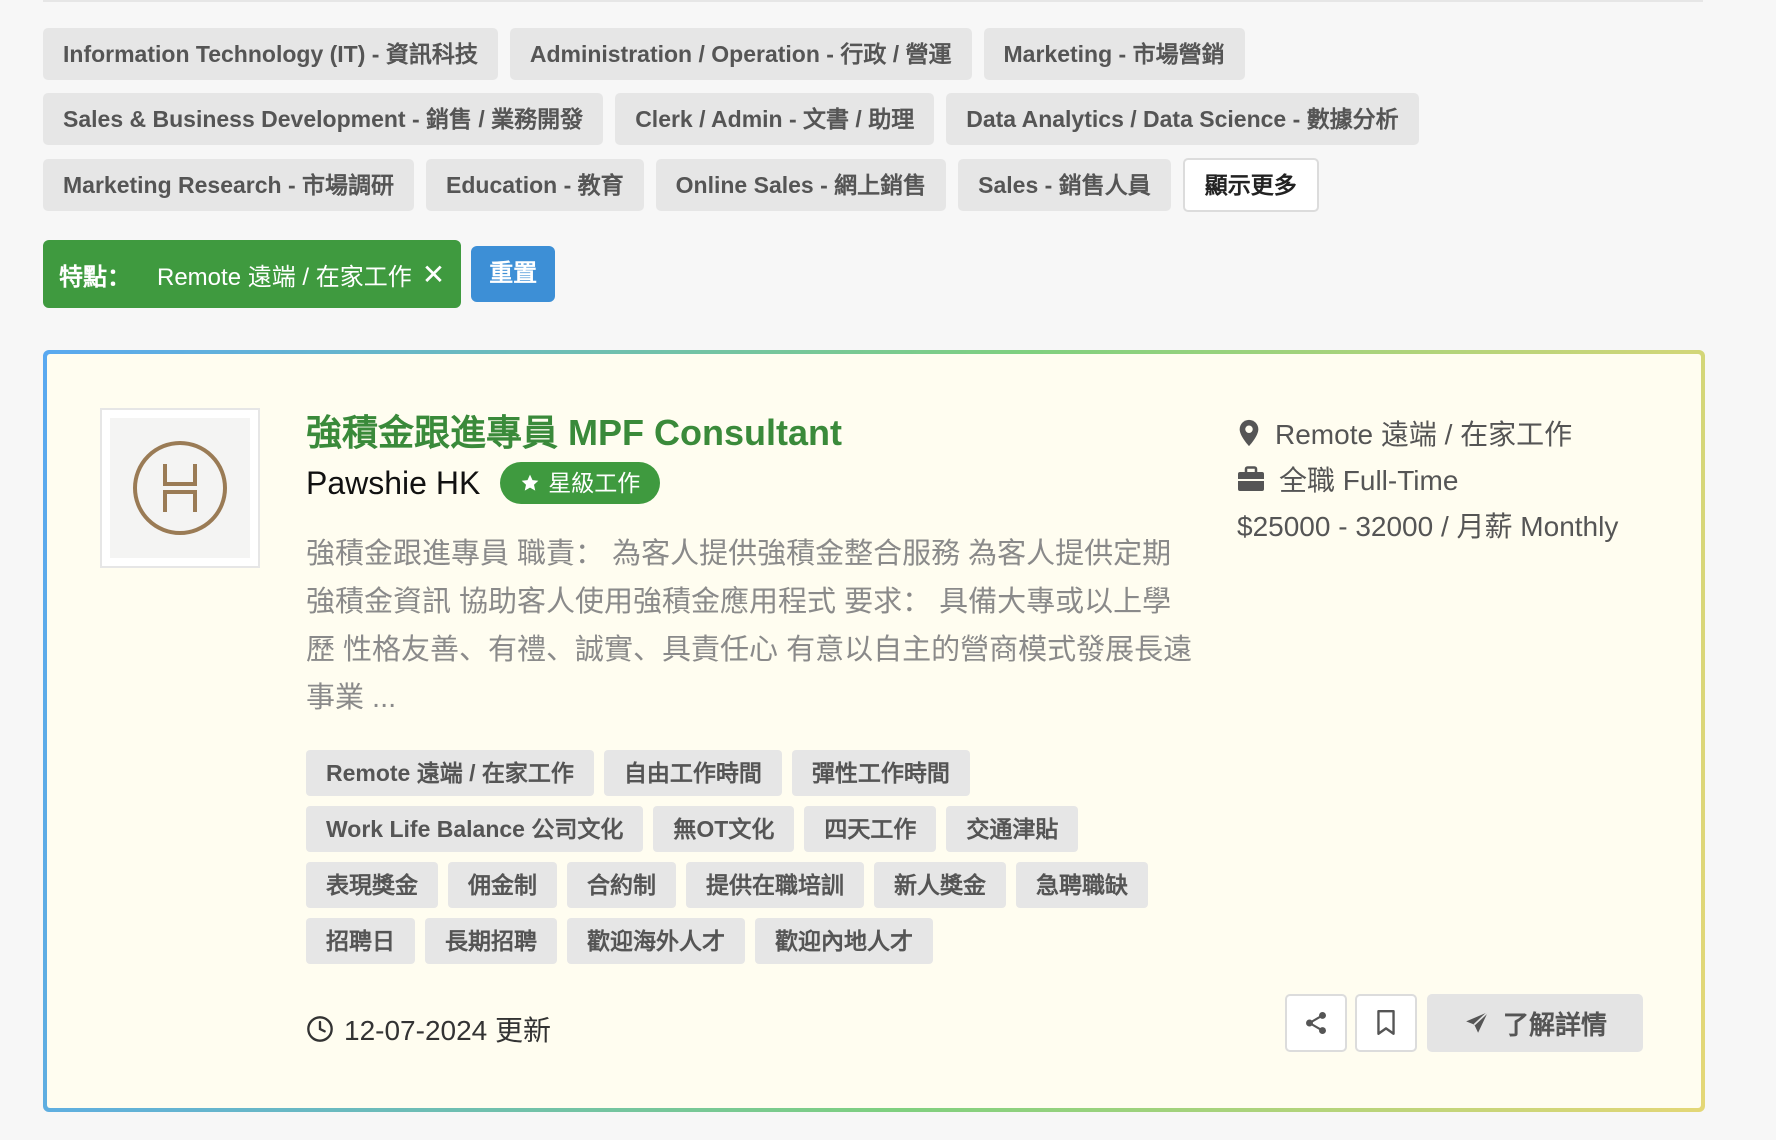 The width and height of the screenshot is (1776, 1140). Describe the element at coordinates (323, 119) in the screenshot. I see `category-chip: Sales & Business Development - 銷售 / 業務開發` at that location.